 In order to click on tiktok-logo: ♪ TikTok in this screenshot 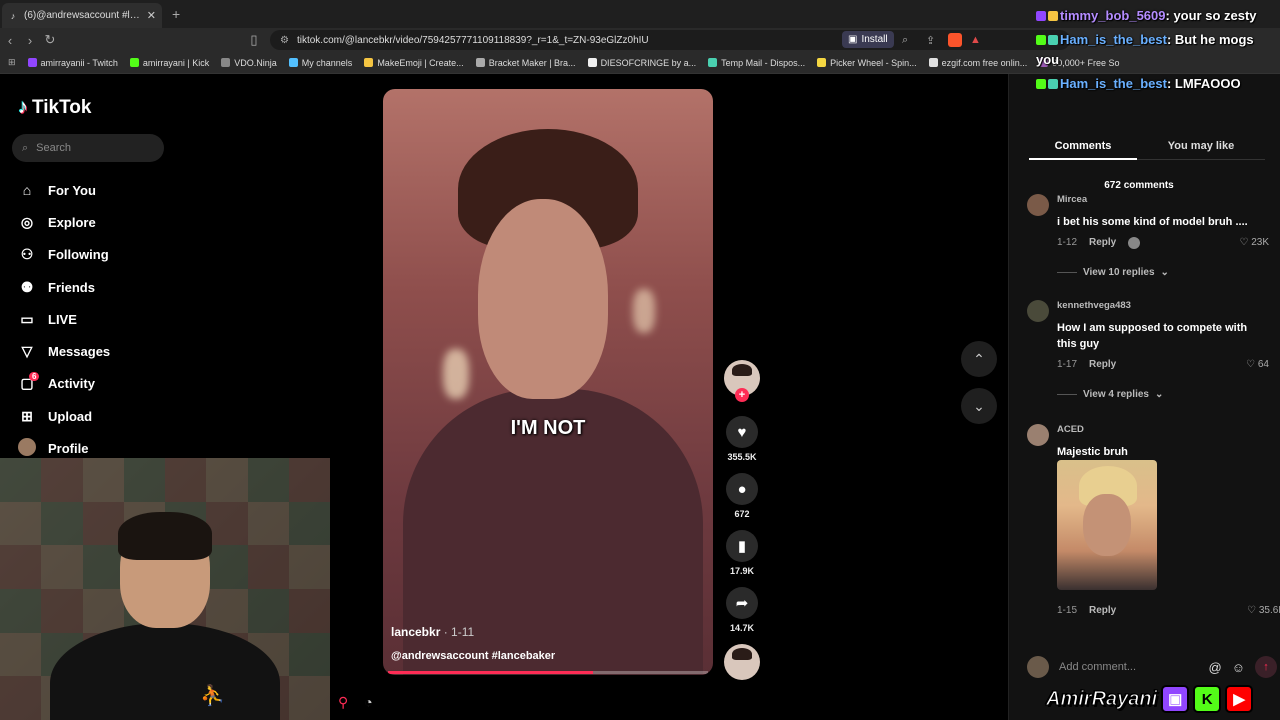, I will do `click(54, 107)`.